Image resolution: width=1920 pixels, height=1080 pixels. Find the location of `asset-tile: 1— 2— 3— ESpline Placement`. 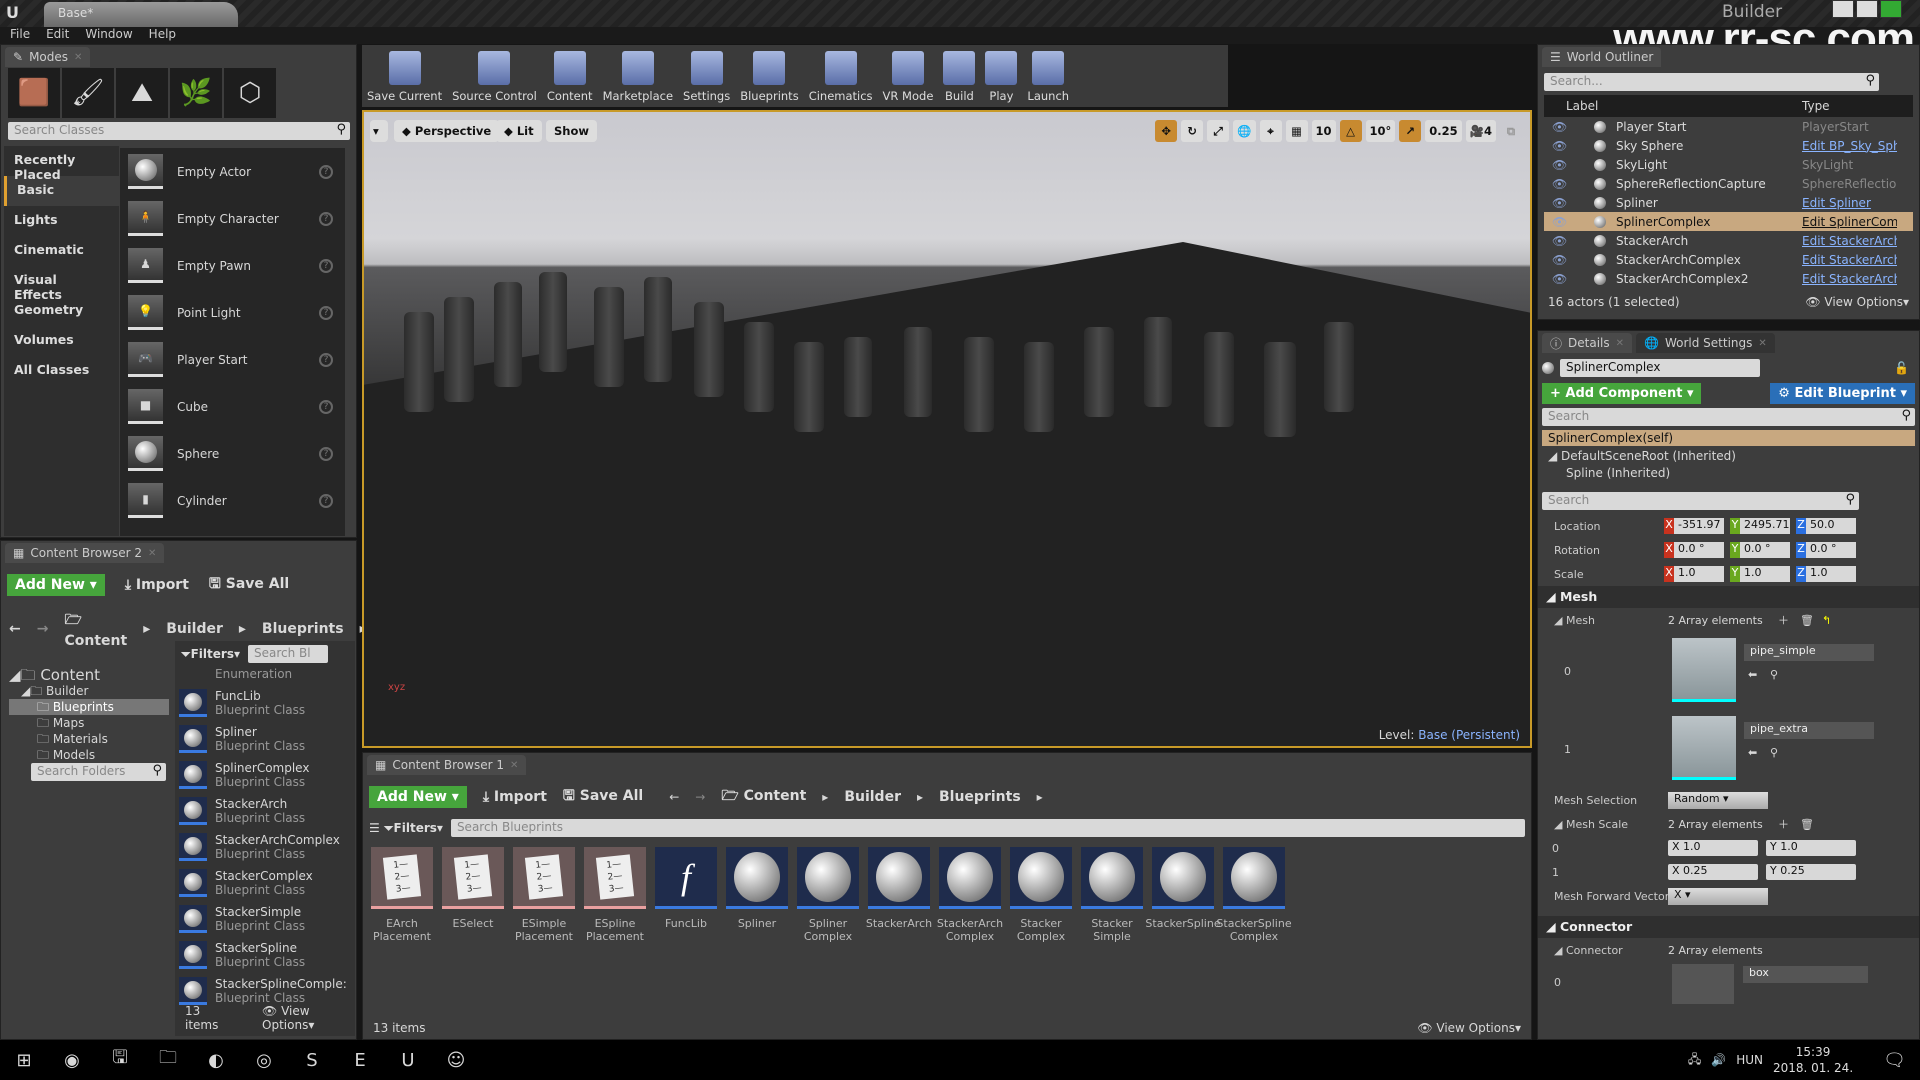

asset-tile: 1— 2— 3— ESpline Placement is located at coordinates (615, 895).